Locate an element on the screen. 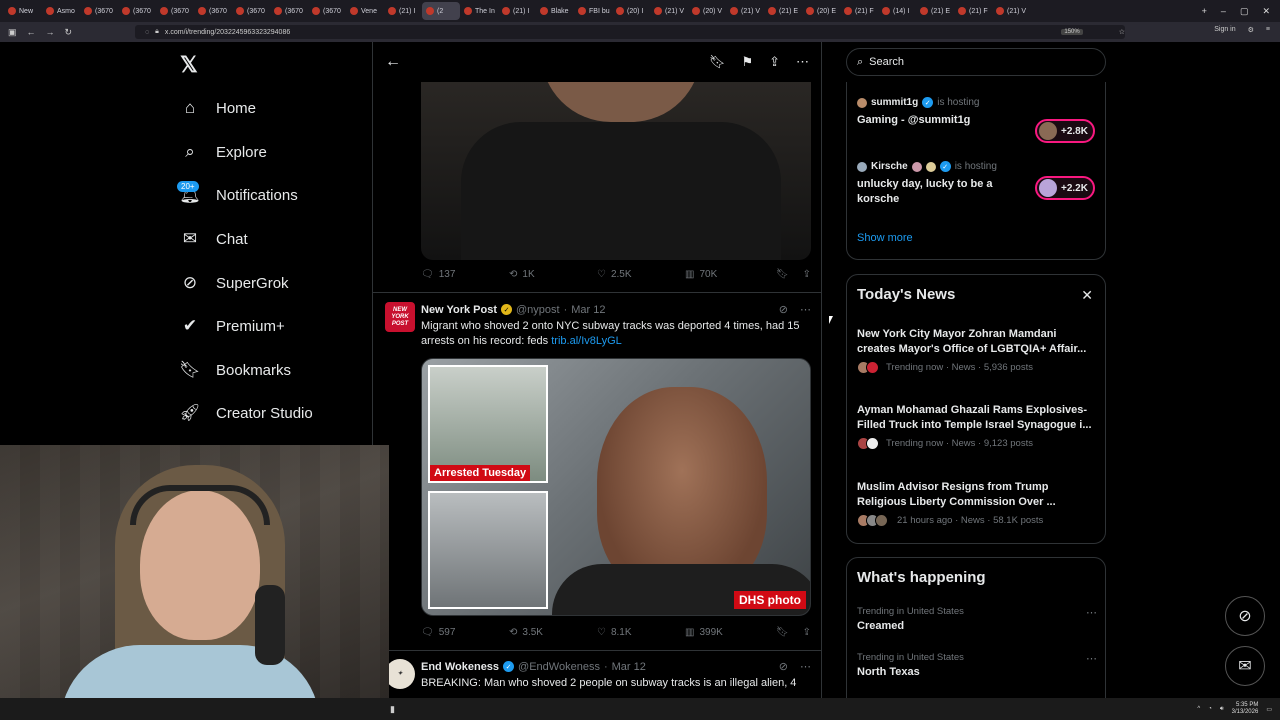 The image size is (1280, 720). volume-icon: 🔊︎ is located at coordinates (1222, 709).